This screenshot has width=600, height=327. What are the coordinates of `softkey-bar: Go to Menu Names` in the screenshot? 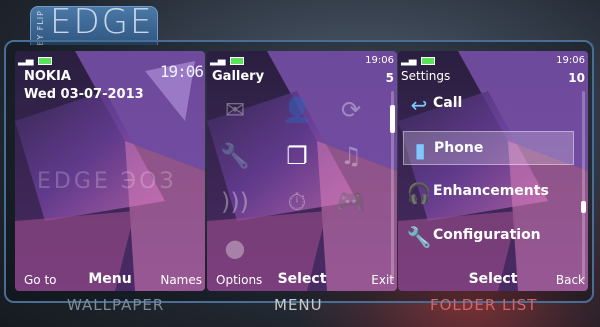 It's located at (110, 279).